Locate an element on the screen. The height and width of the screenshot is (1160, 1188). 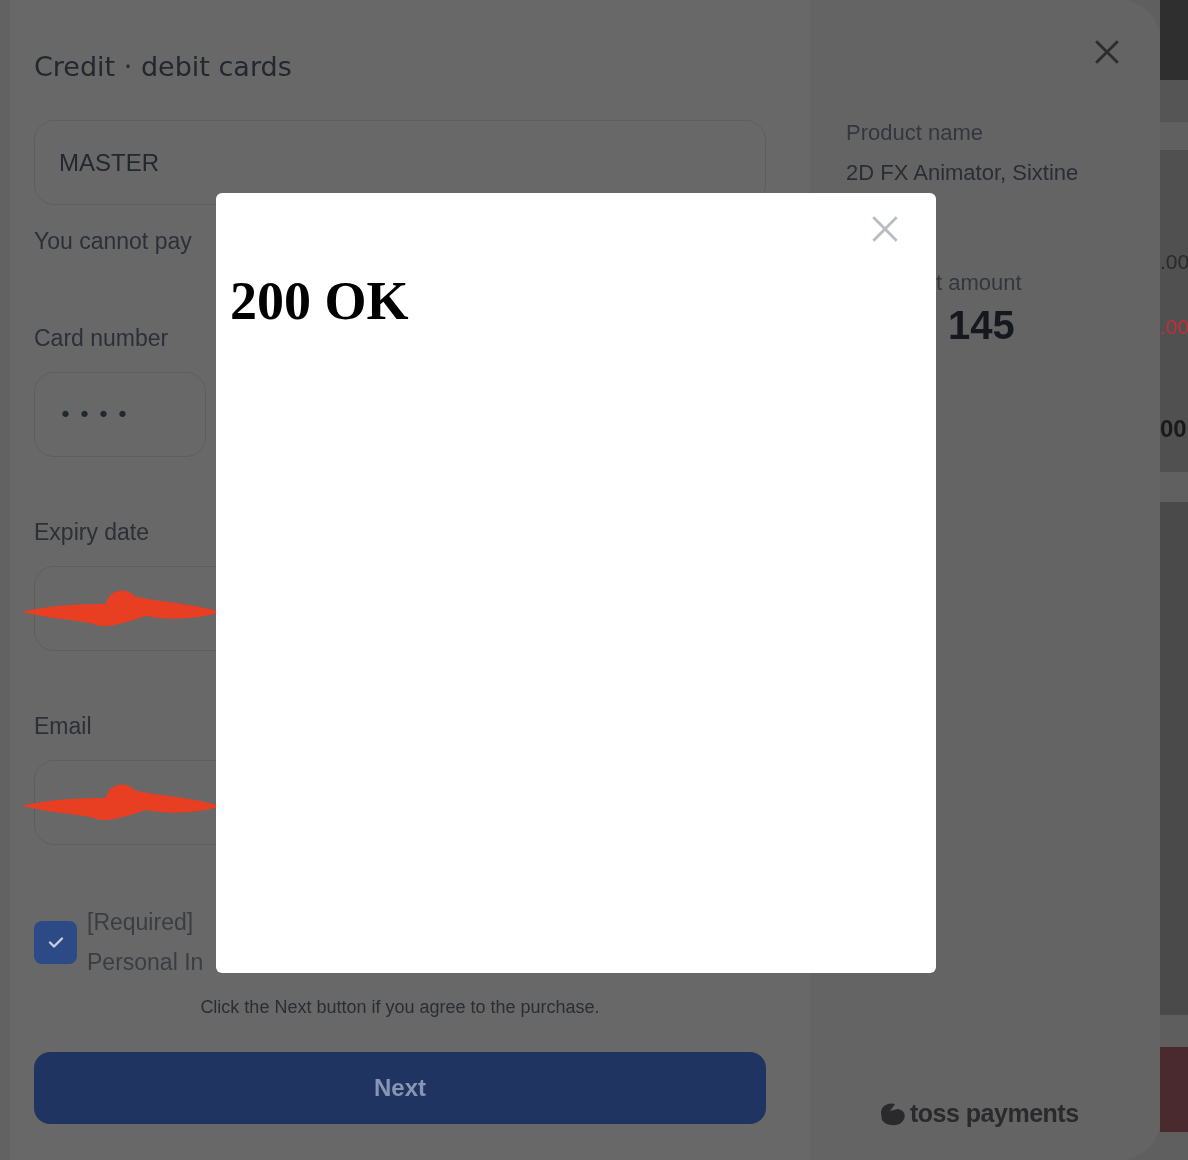
amount-value: 145 is located at coordinates (982, 325).